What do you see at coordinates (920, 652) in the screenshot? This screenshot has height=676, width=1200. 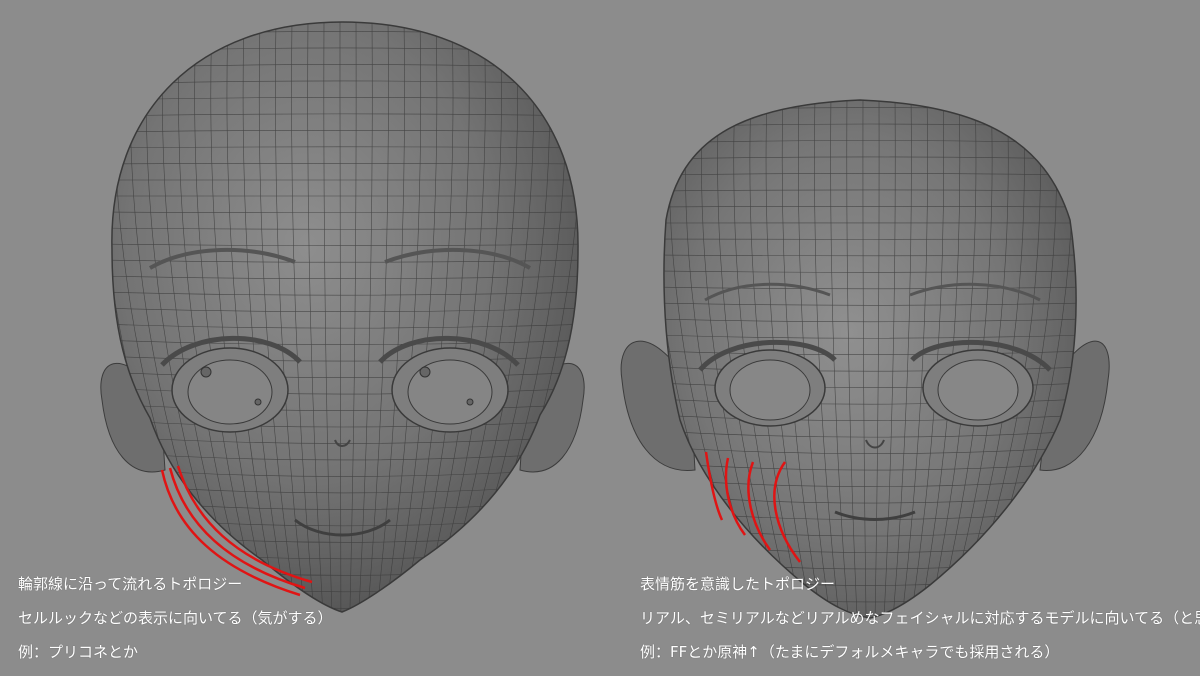 I see `right-caption-line-3: 例：FFとか原神↑（たまにデフォルメキャラでも採用される）` at bounding box center [920, 652].